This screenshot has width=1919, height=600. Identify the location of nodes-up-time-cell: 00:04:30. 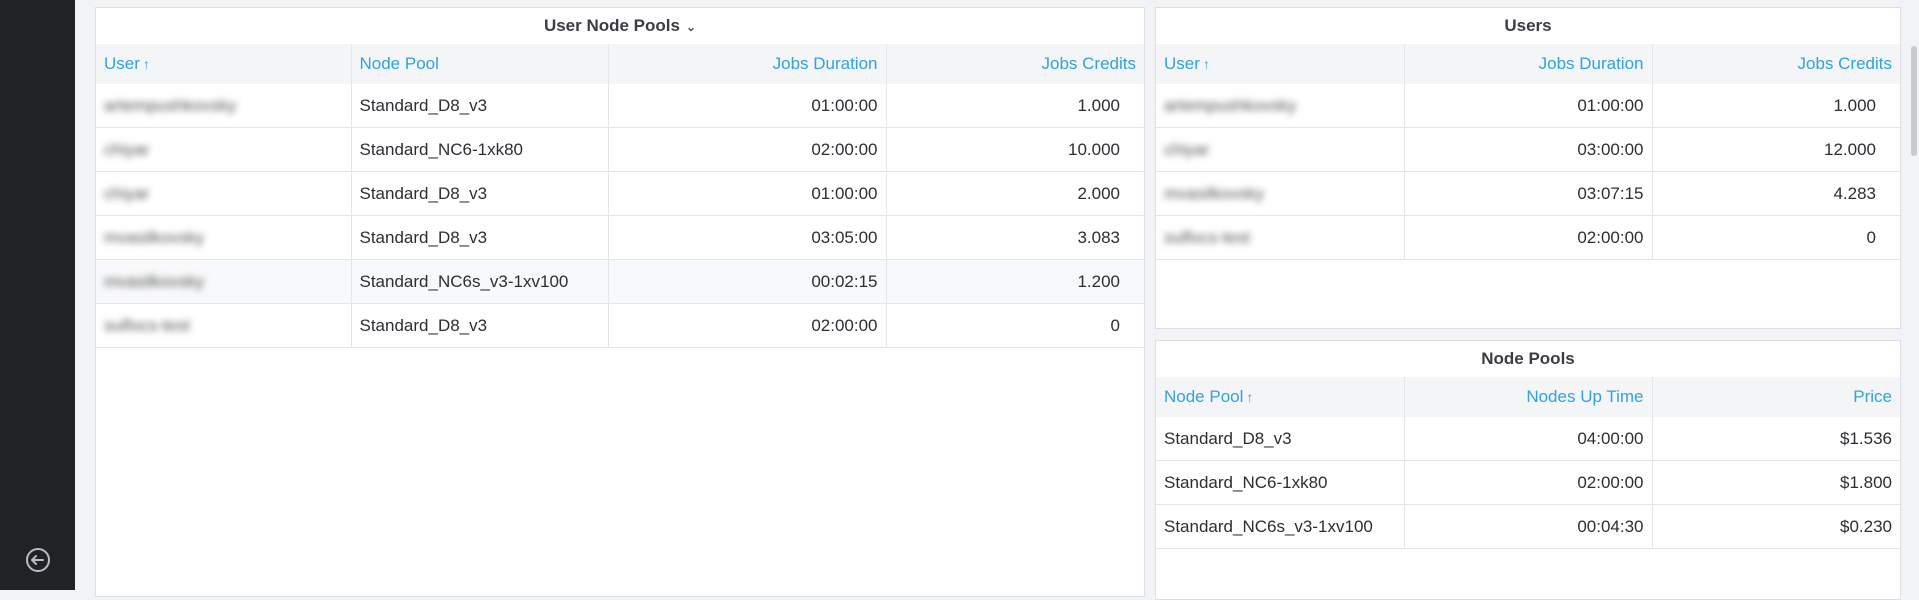
(1528, 526).